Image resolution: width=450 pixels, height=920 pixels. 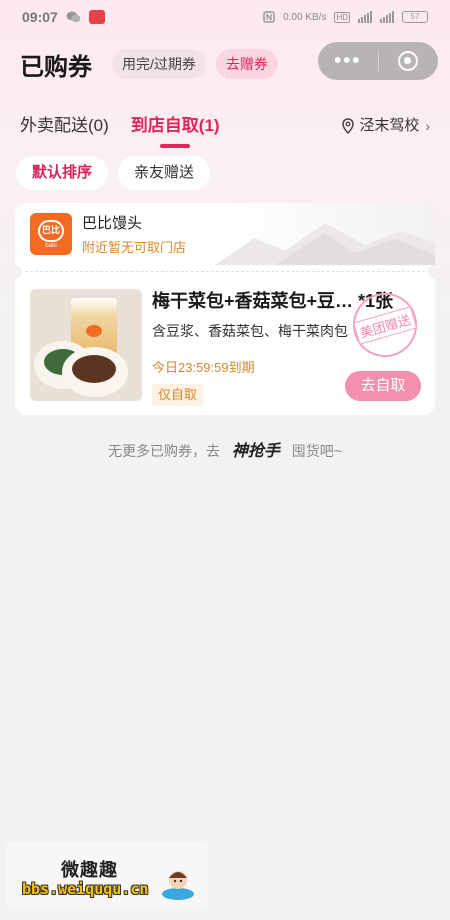 What do you see at coordinates (342, 17) in the screenshot?
I see `hd-icon: HD` at bounding box center [342, 17].